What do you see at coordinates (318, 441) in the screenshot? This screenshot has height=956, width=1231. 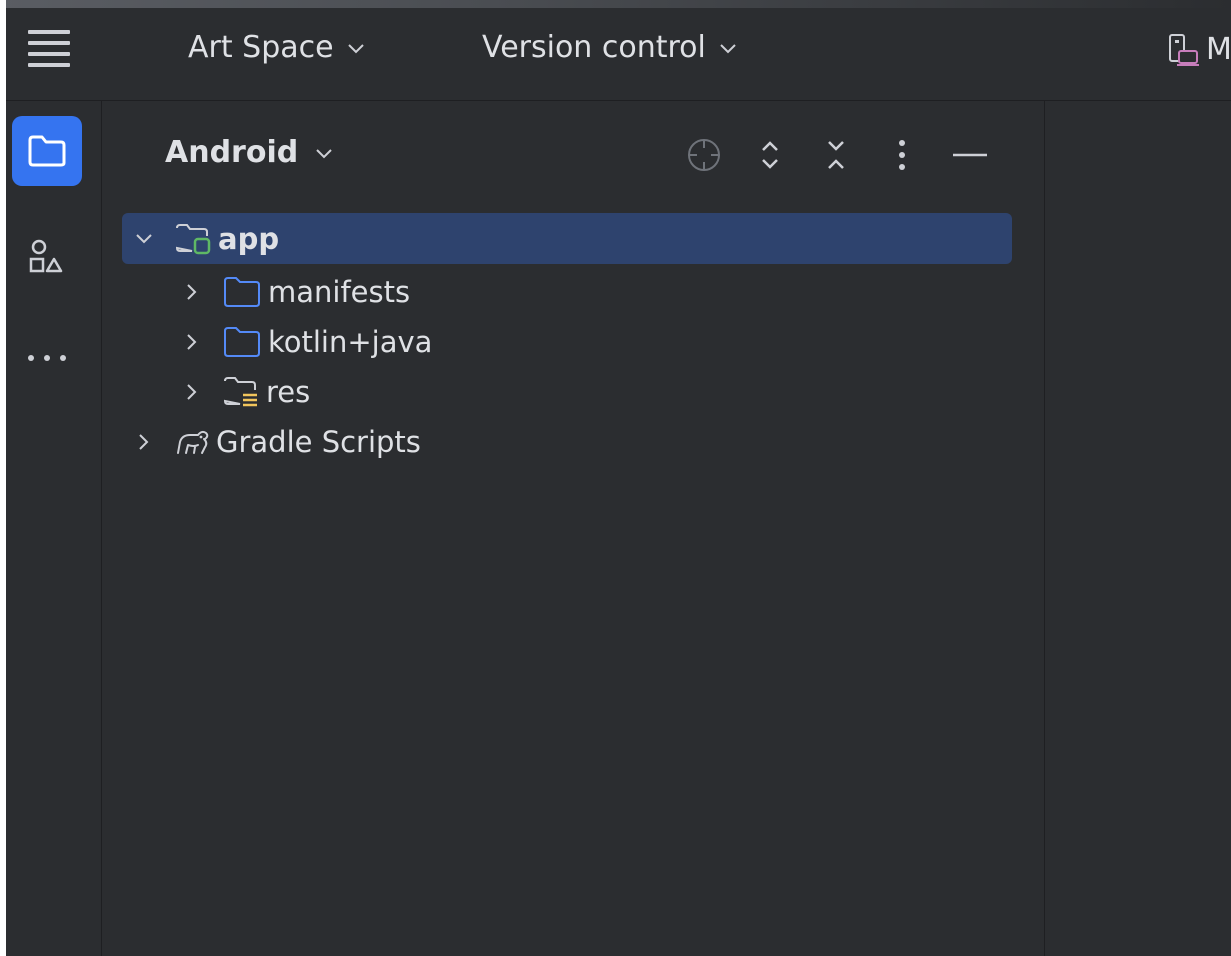 I see `tree-label: Gradle Scripts` at bounding box center [318, 441].